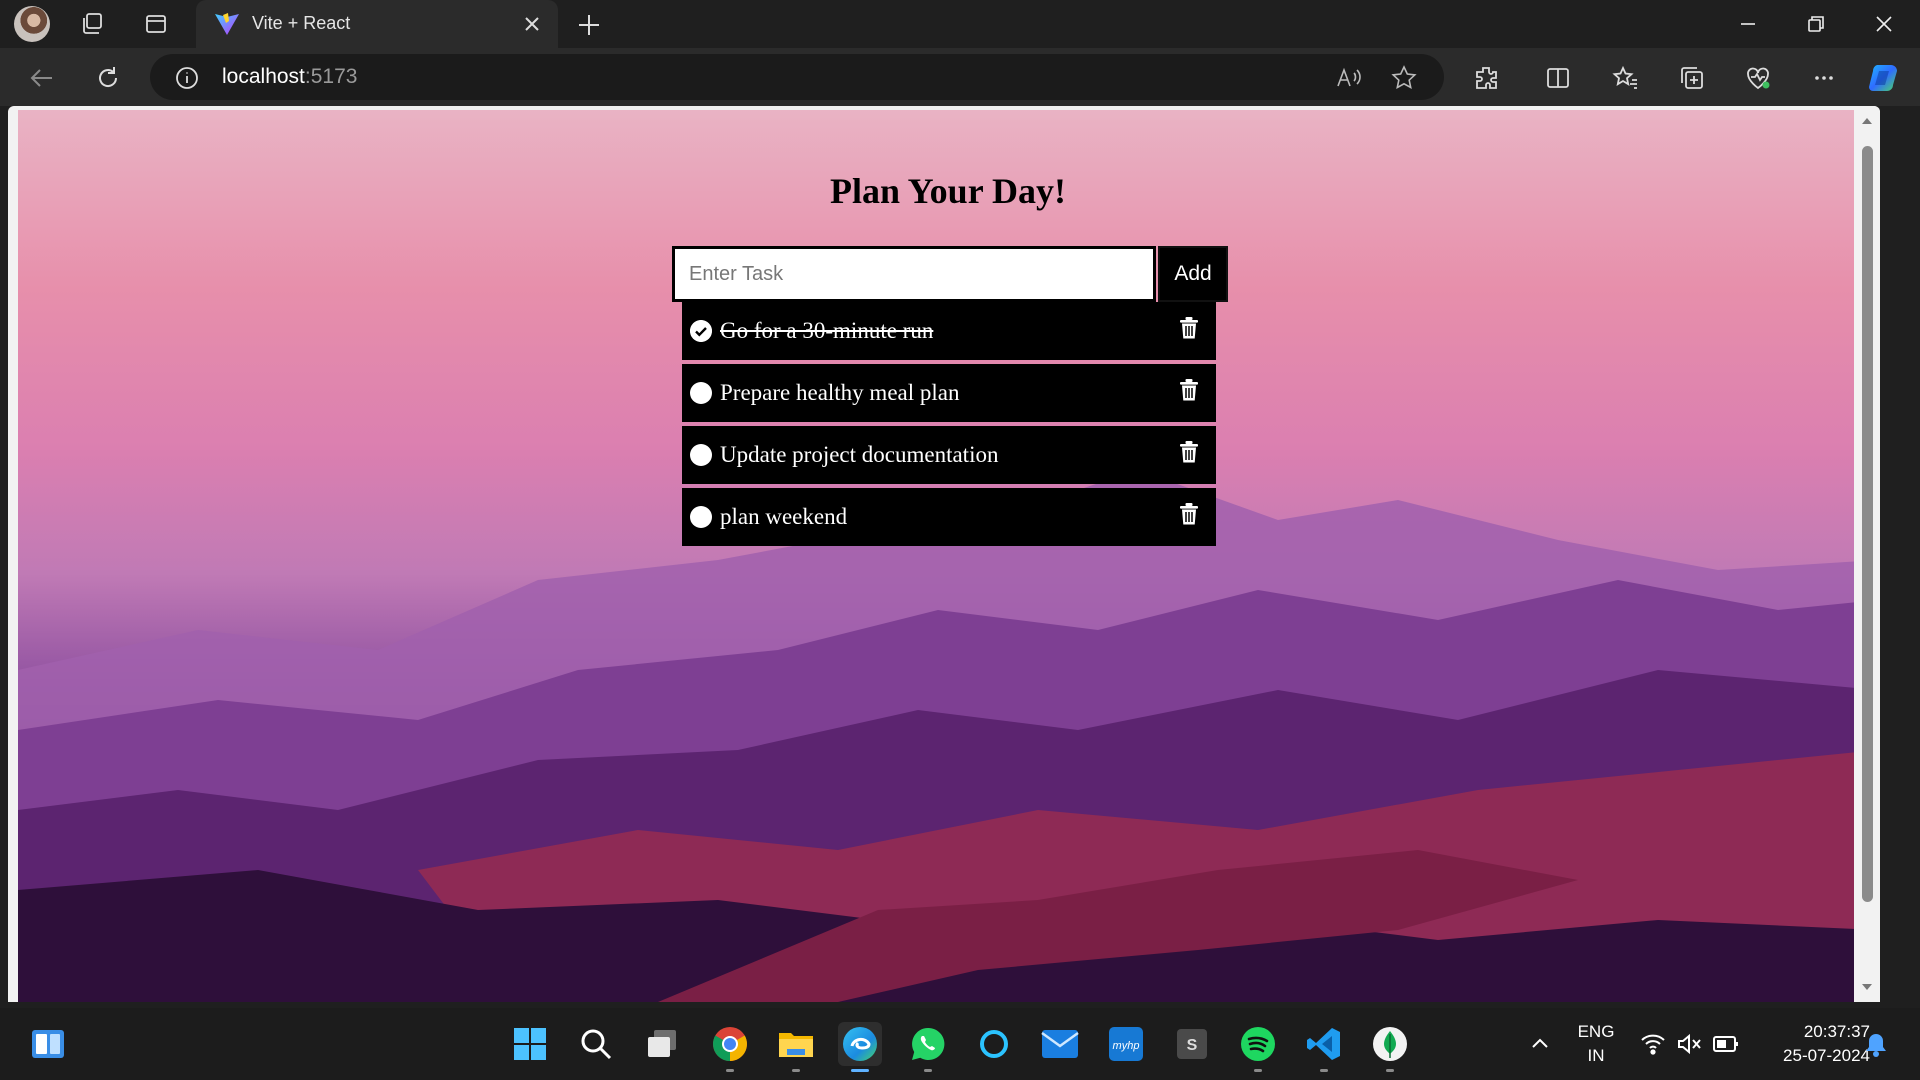 Image resolution: width=1920 pixels, height=1080 pixels. I want to click on file-explorer-icon, so click(796, 1047).